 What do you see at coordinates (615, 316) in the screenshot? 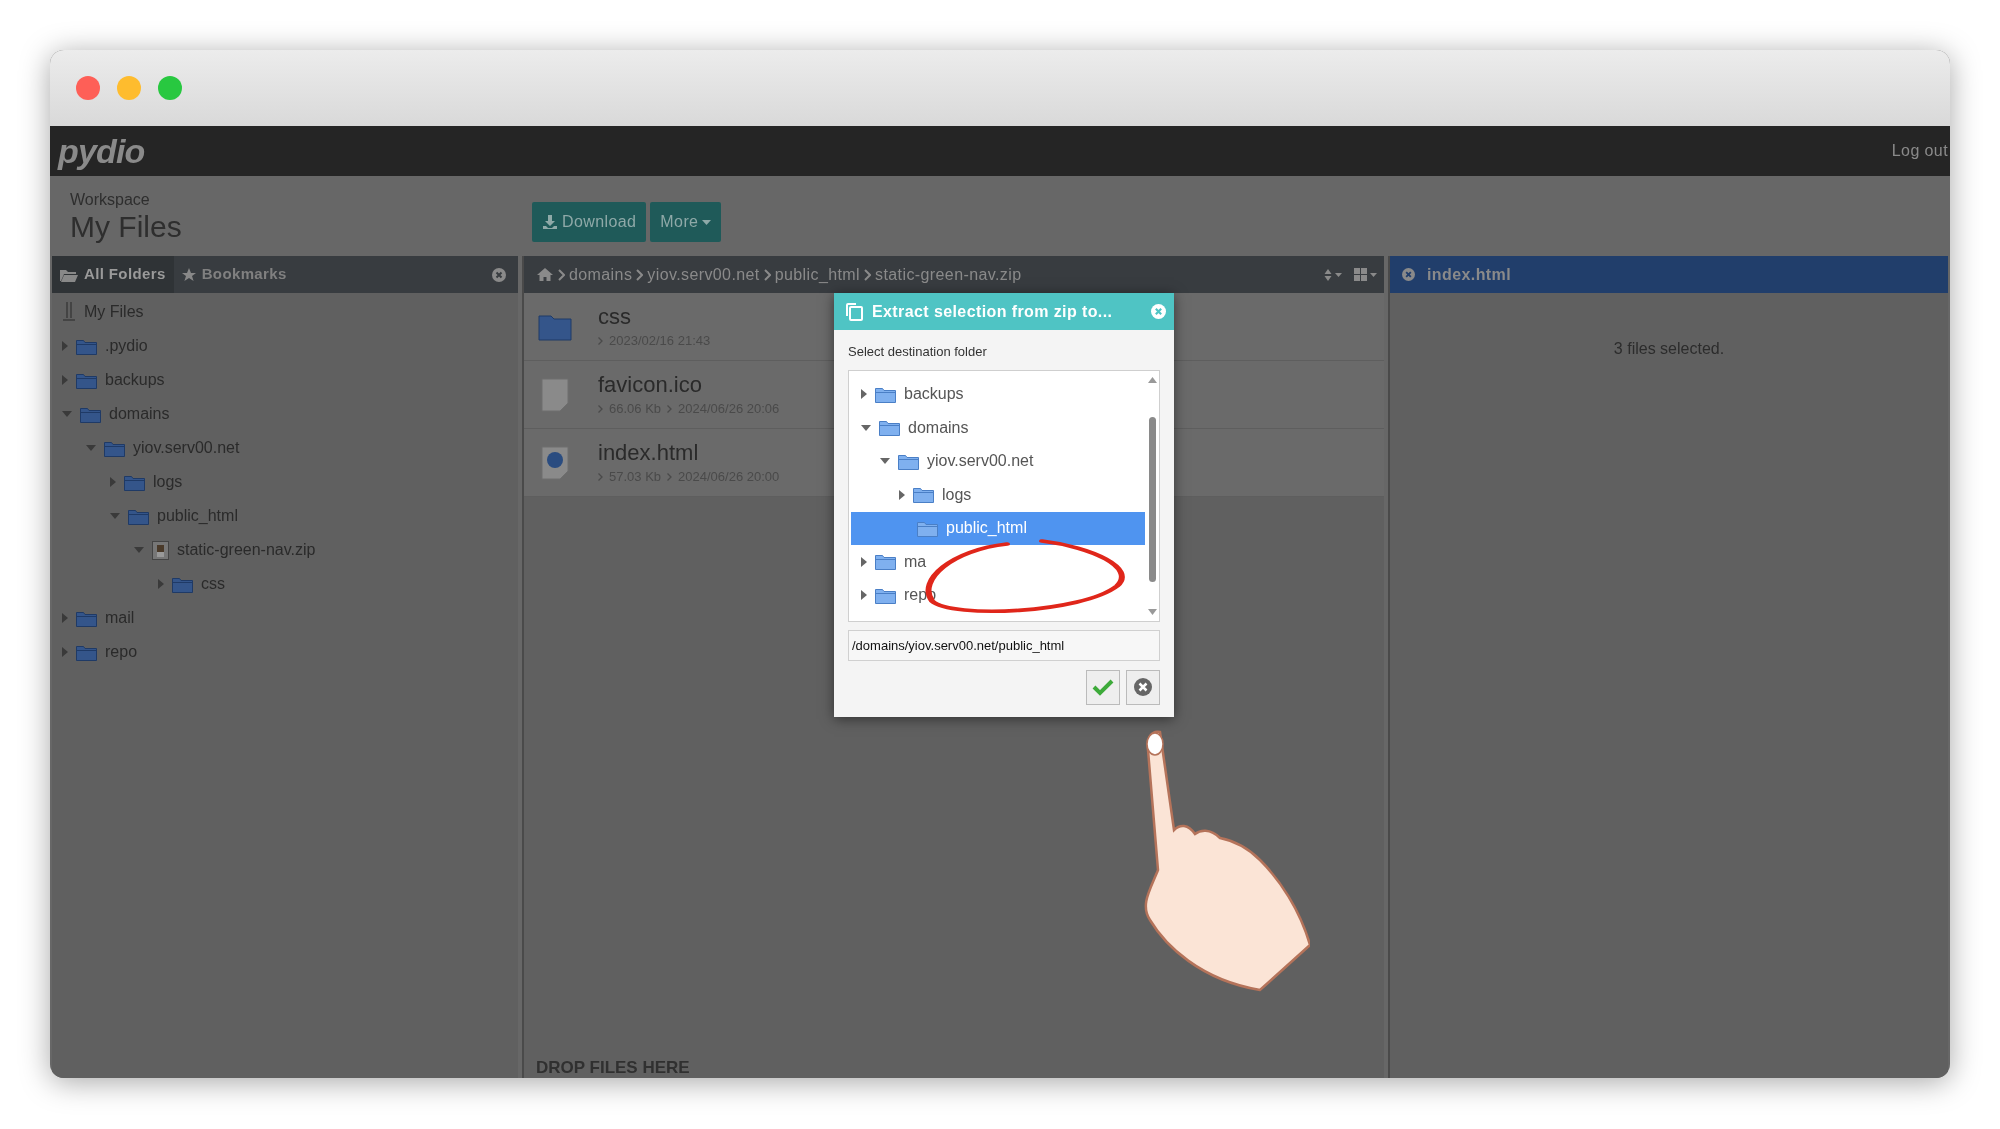
I see `file-name: css` at bounding box center [615, 316].